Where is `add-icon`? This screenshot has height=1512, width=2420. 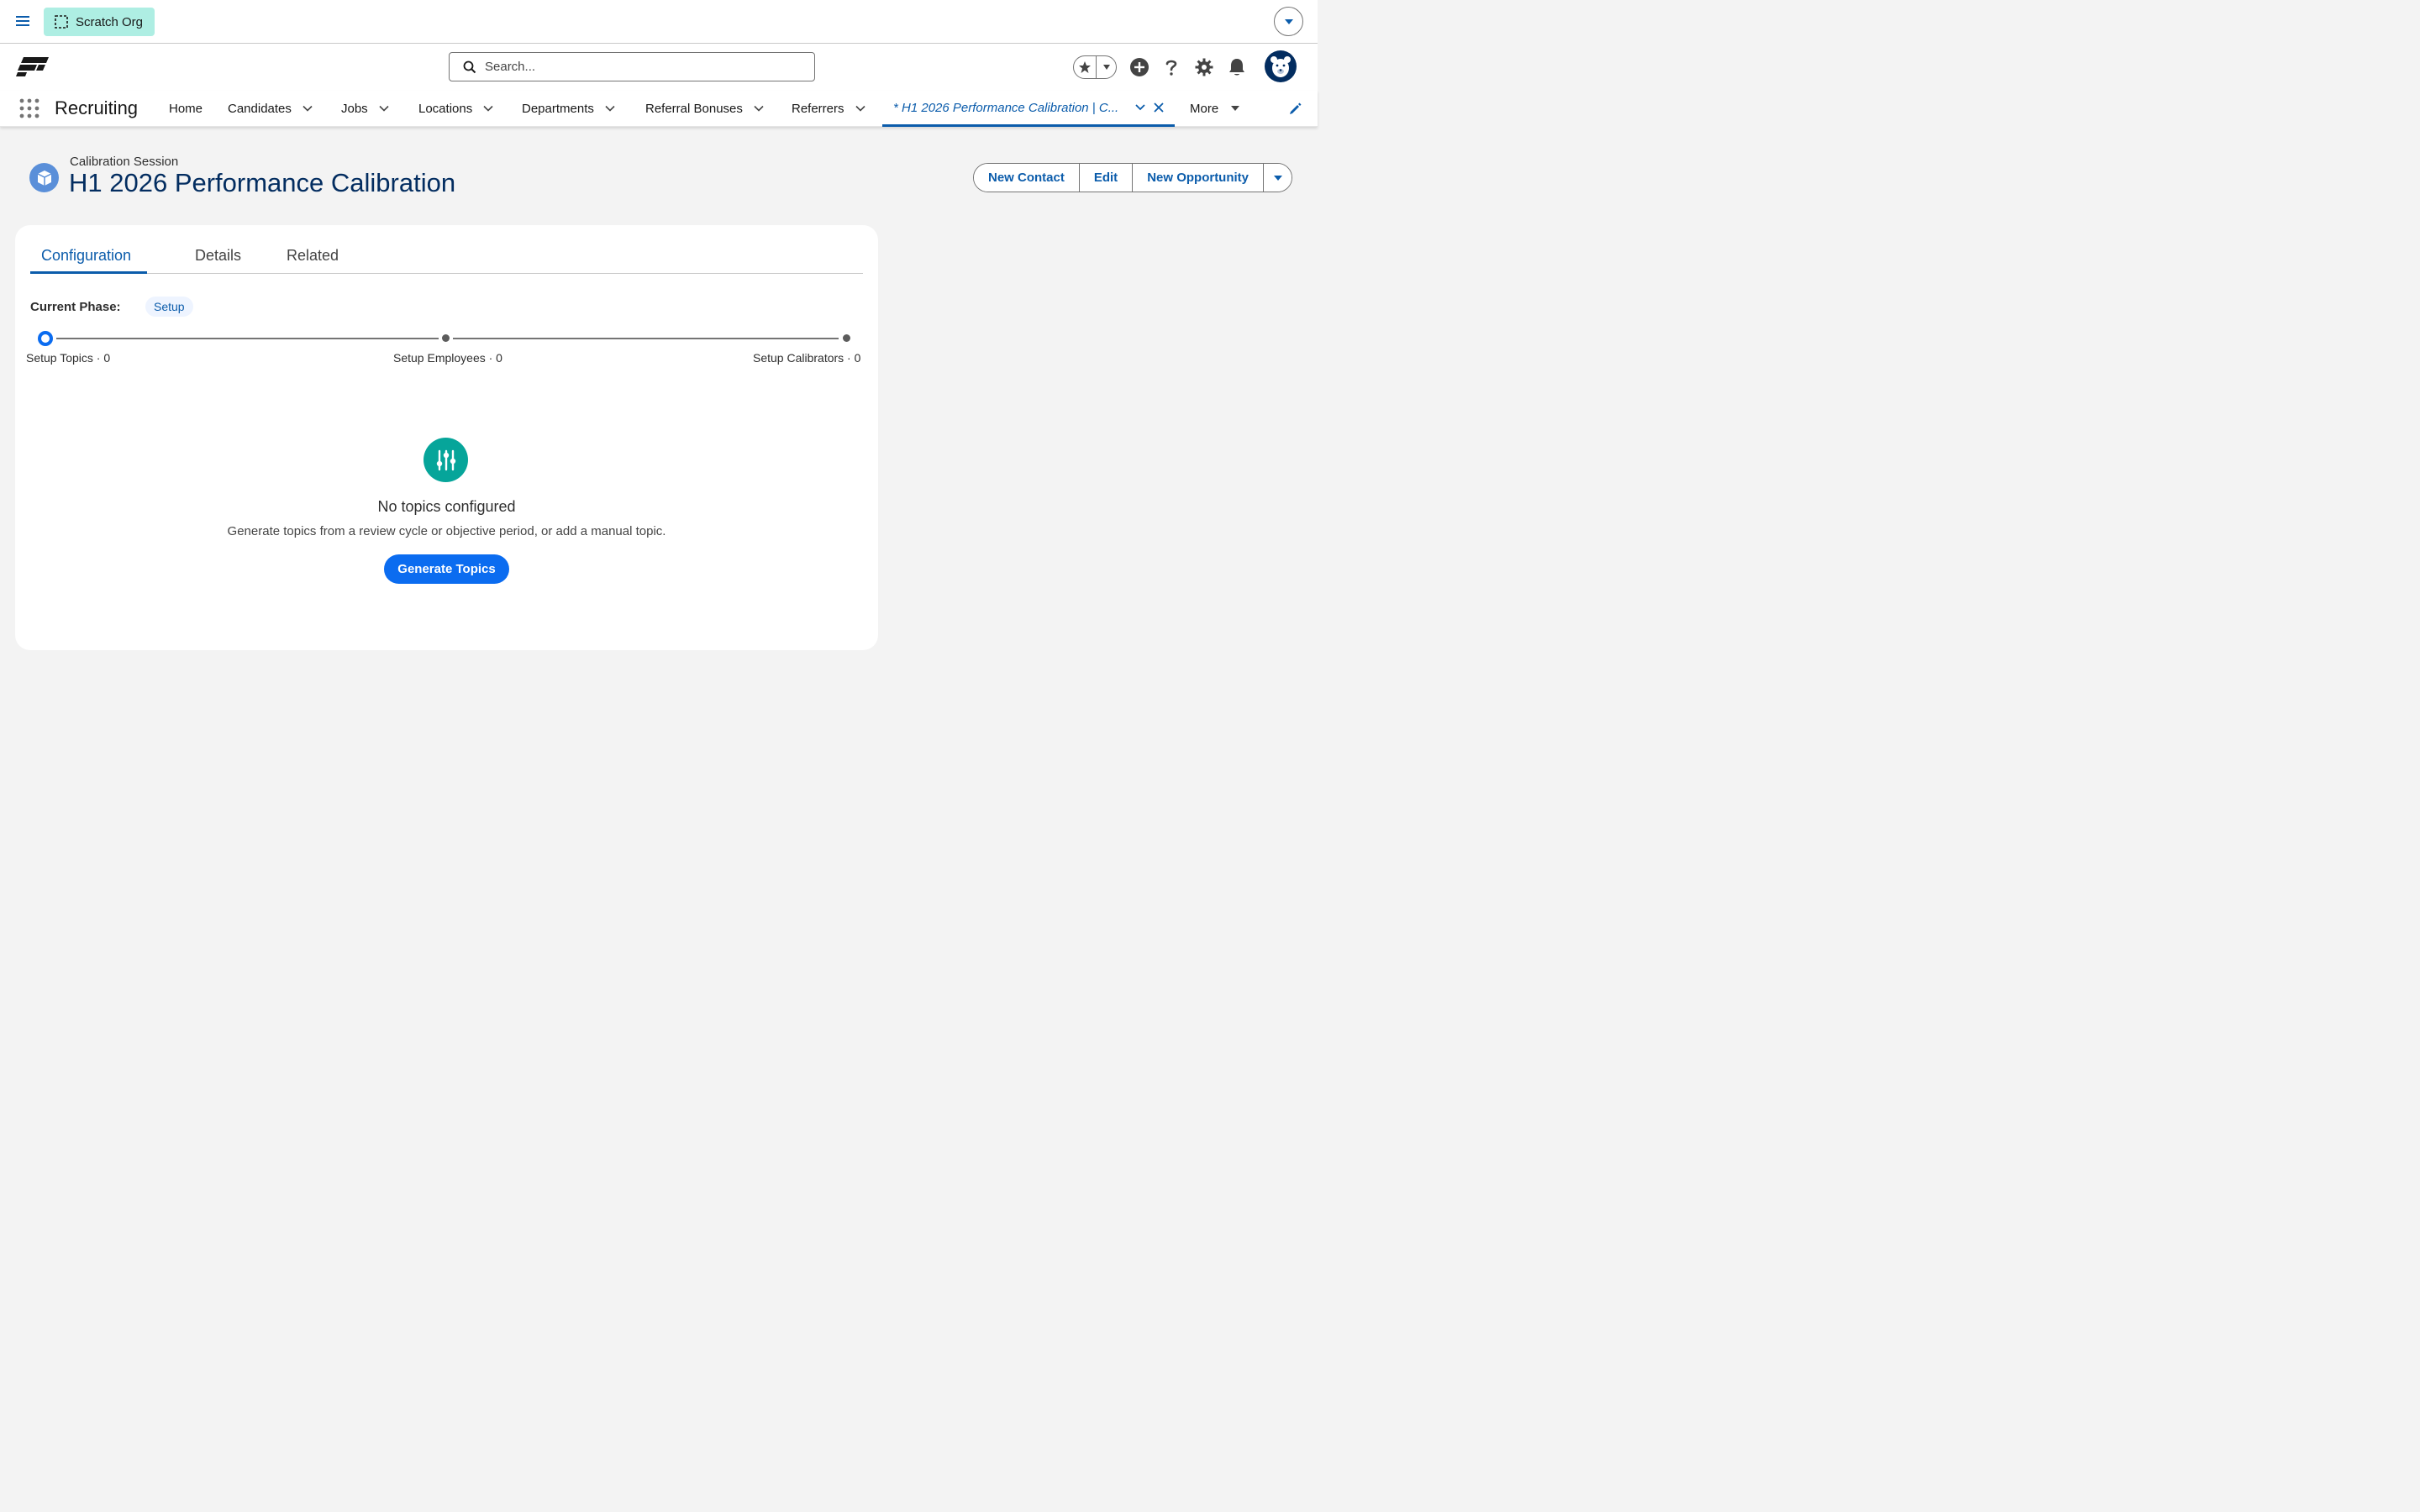
add-icon is located at coordinates (1139, 67).